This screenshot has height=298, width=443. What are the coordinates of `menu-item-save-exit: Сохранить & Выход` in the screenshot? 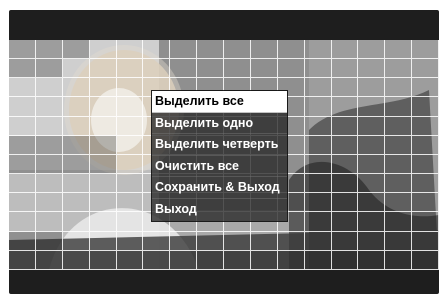 It's located at (219, 188).